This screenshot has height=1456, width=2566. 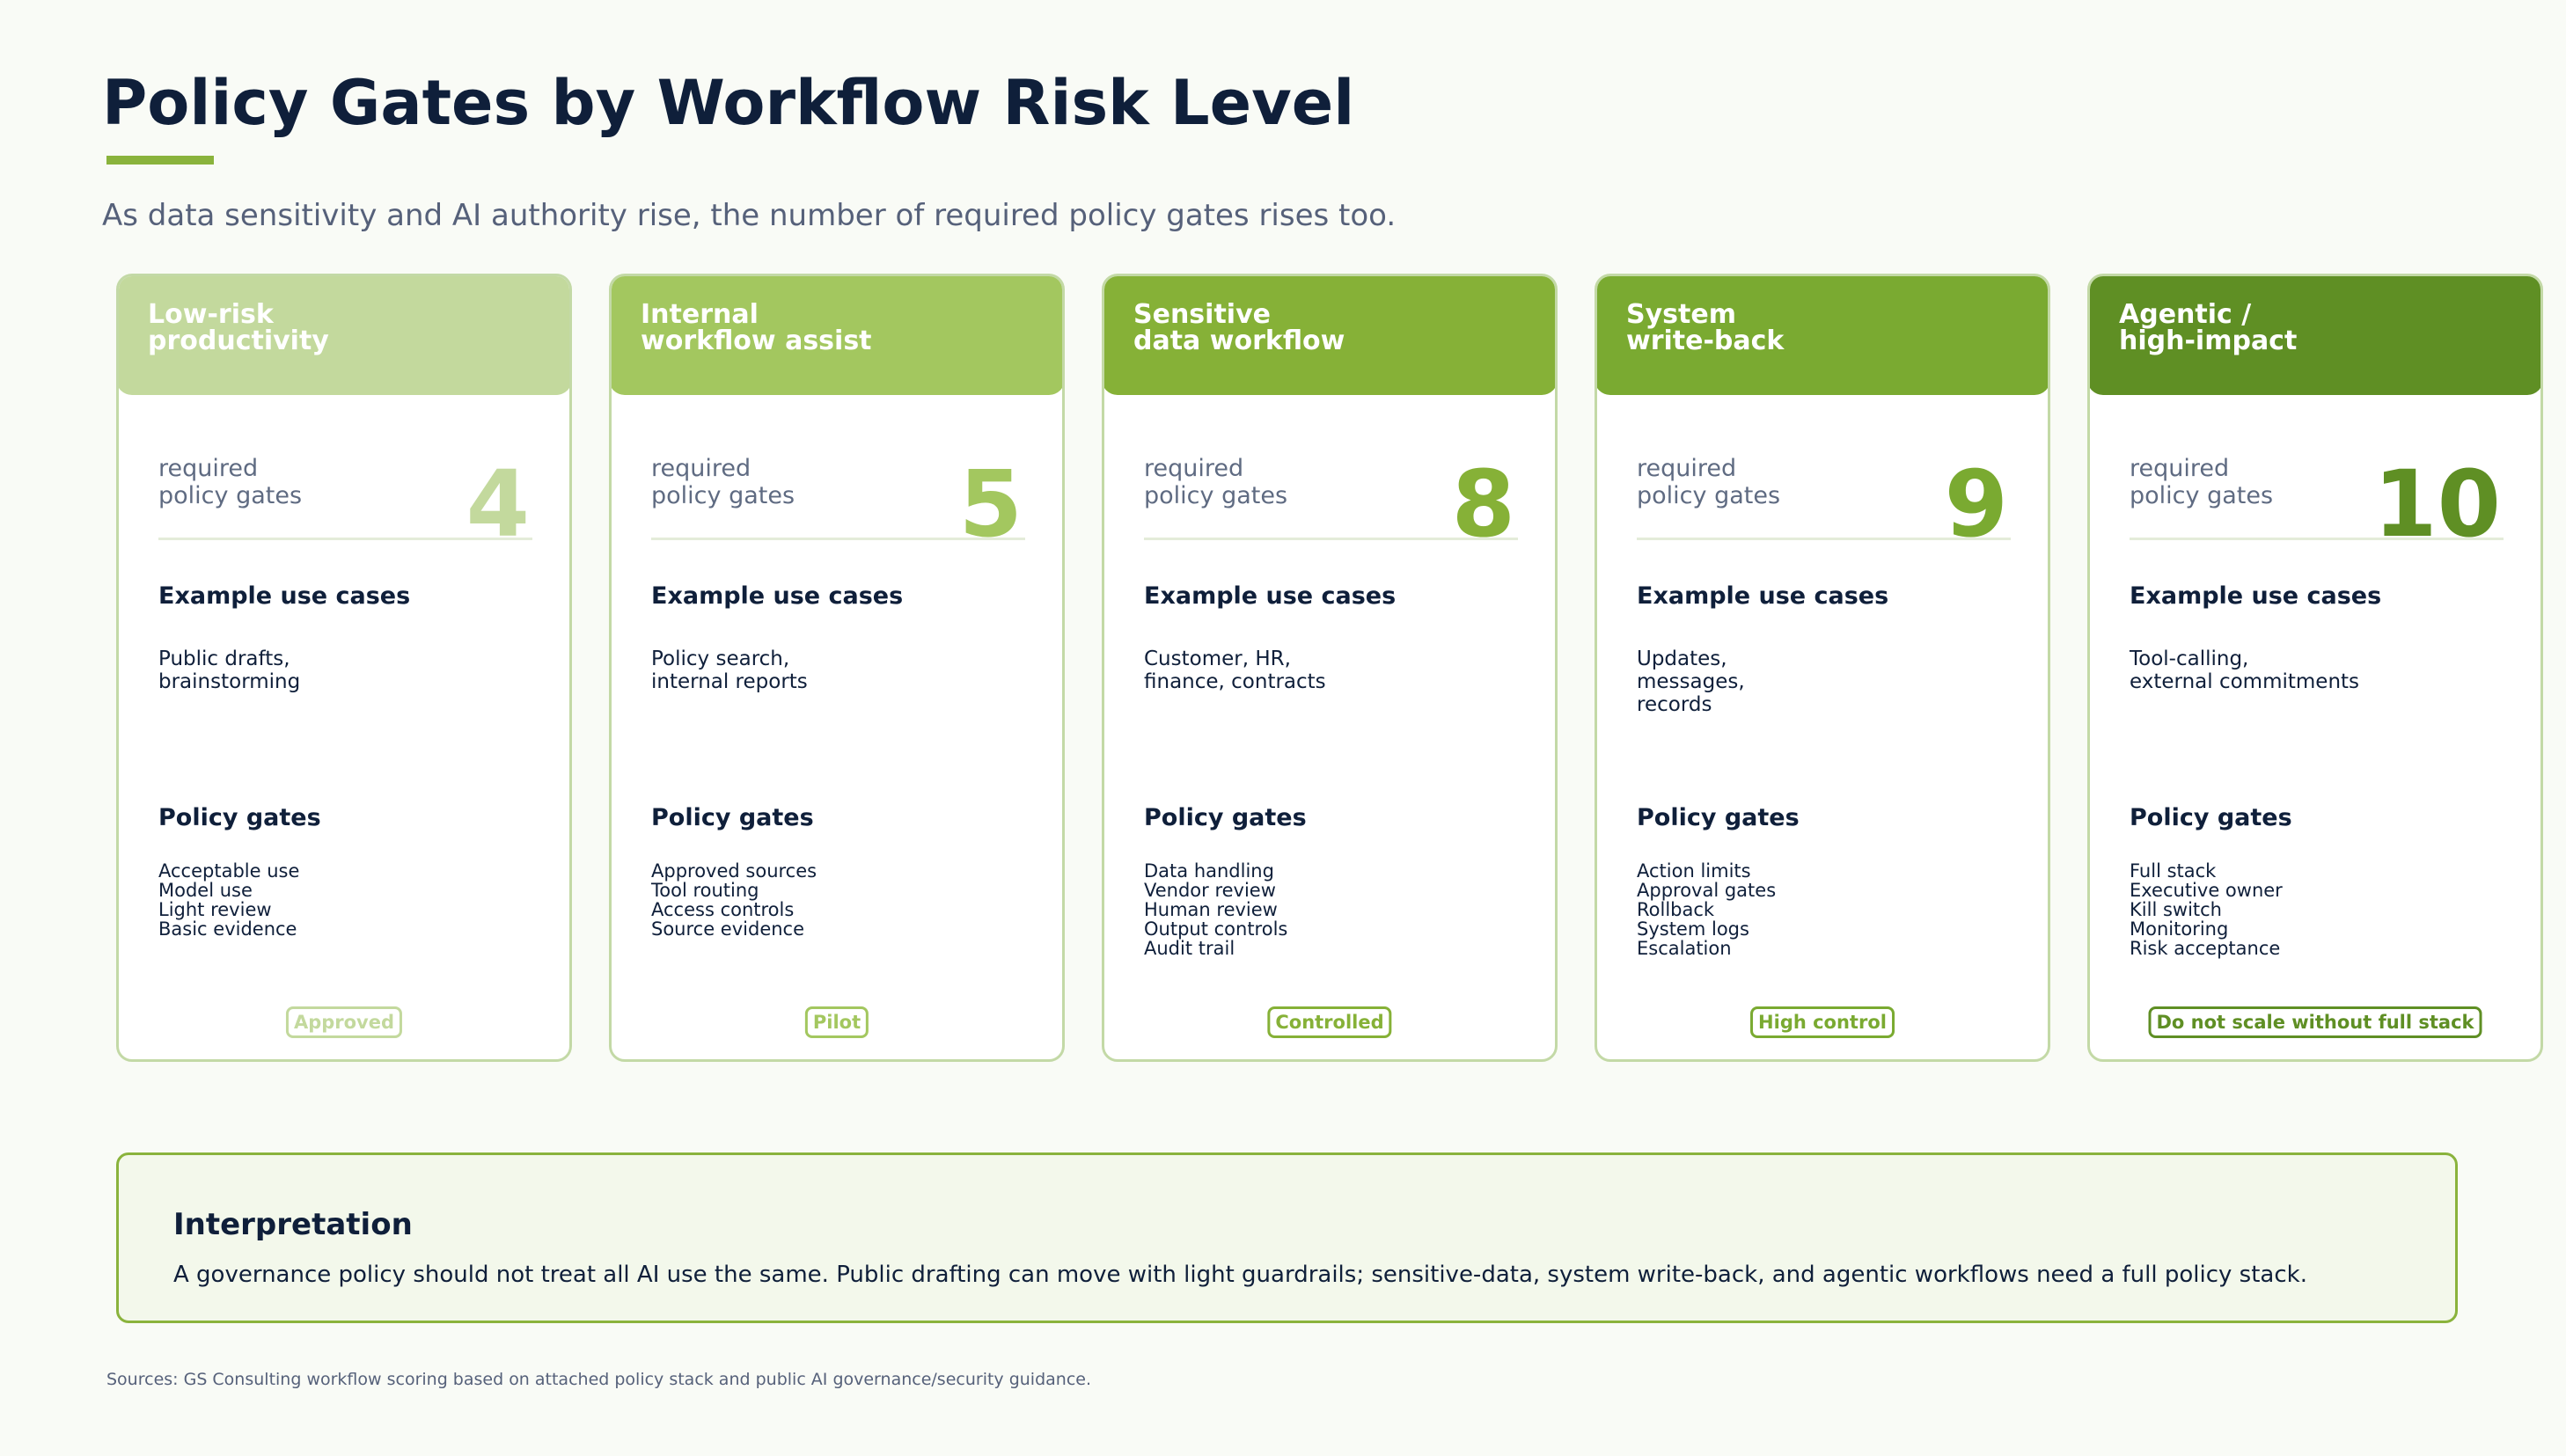 What do you see at coordinates (2173, 871) in the screenshot?
I see `policy-gate-item: Full stack` at bounding box center [2173, 871].